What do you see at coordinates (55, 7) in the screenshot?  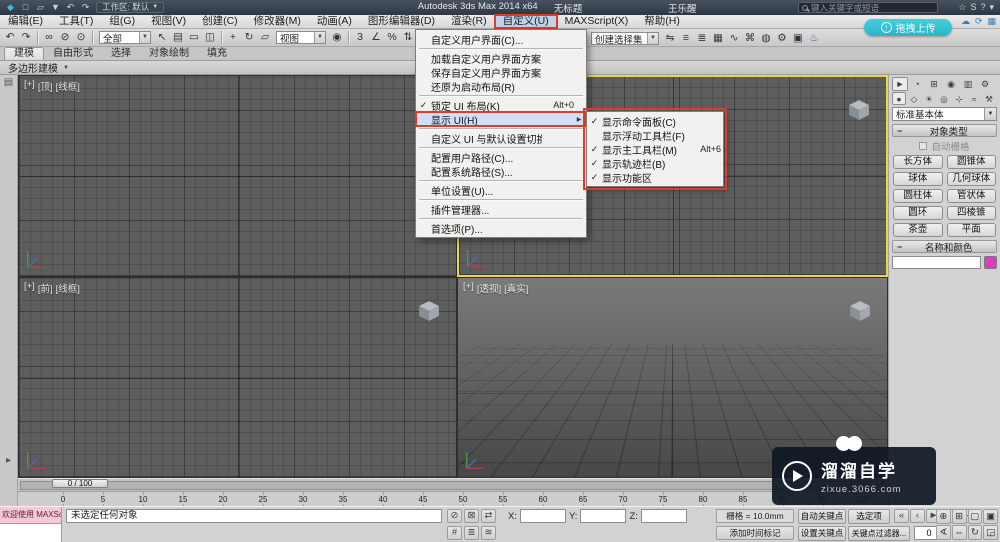 I see `save-file-icon: ▼` at bounding box center [55, 7].